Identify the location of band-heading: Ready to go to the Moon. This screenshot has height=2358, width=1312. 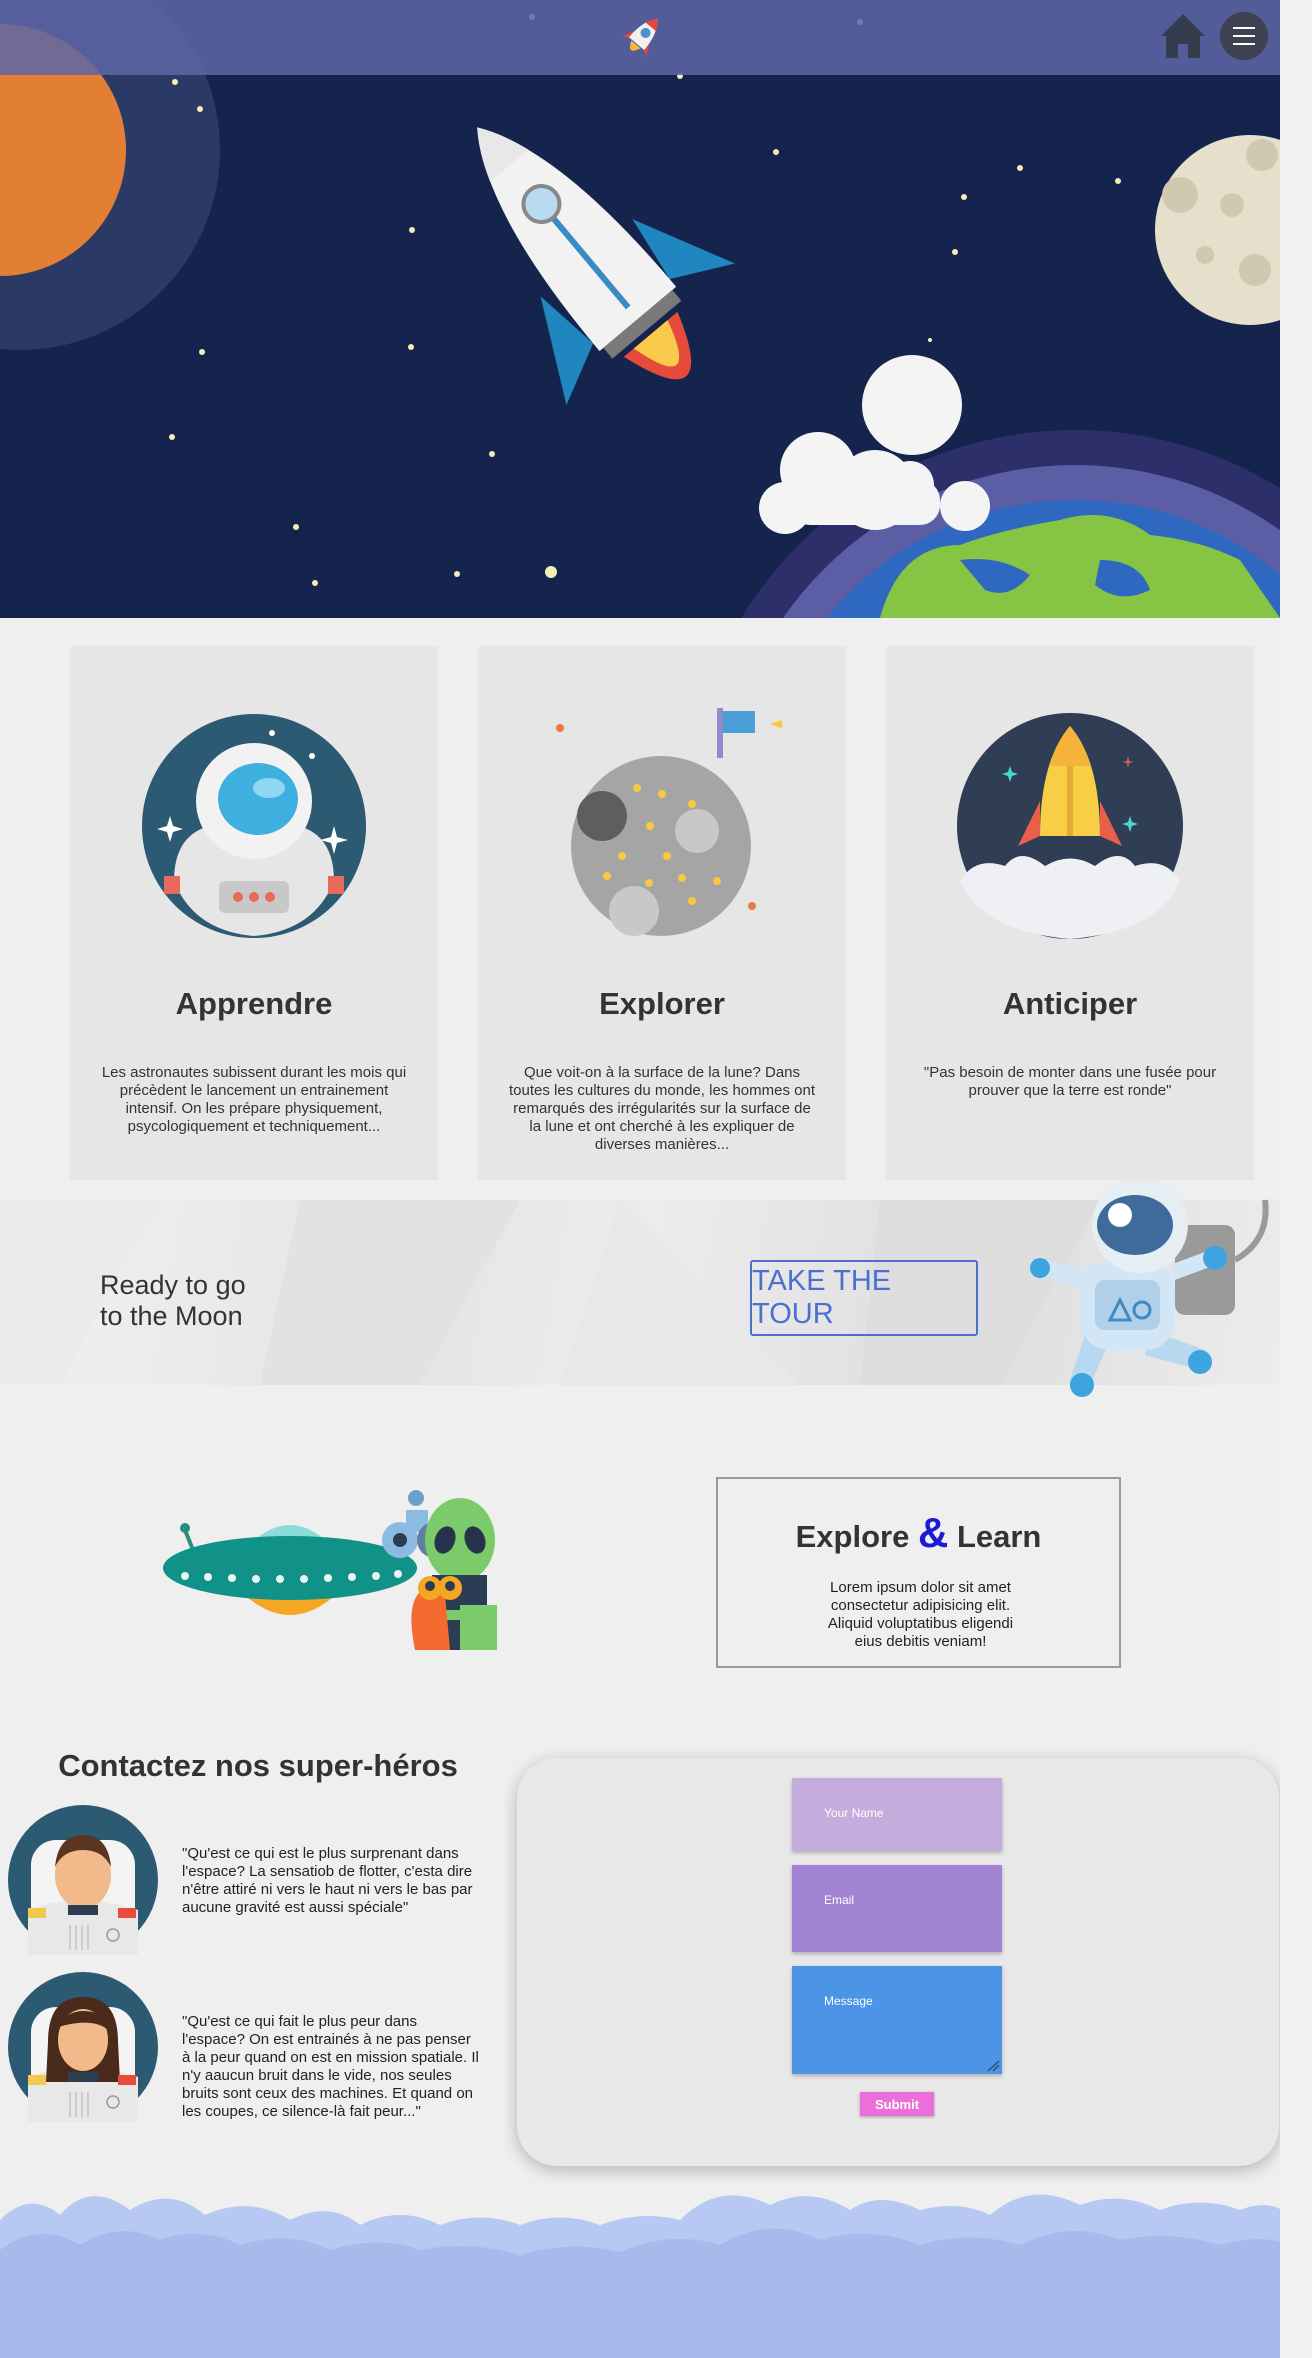
(173, 1301).